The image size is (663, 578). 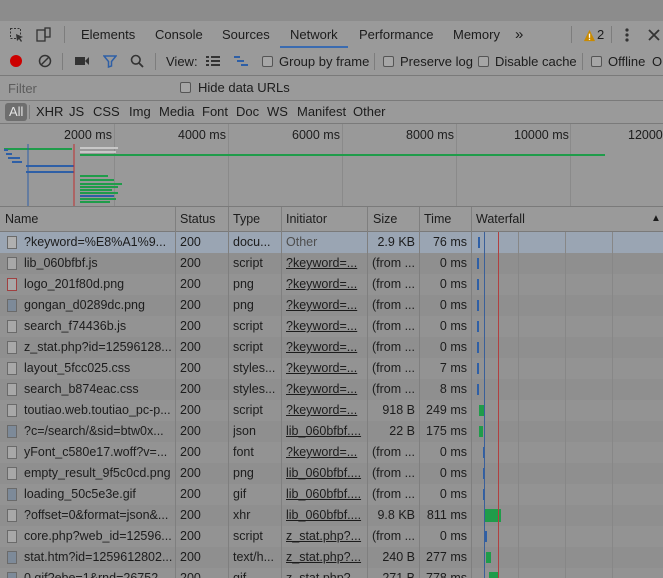 I want to click on tab-performance: Performance, so click(x=396, y=34).